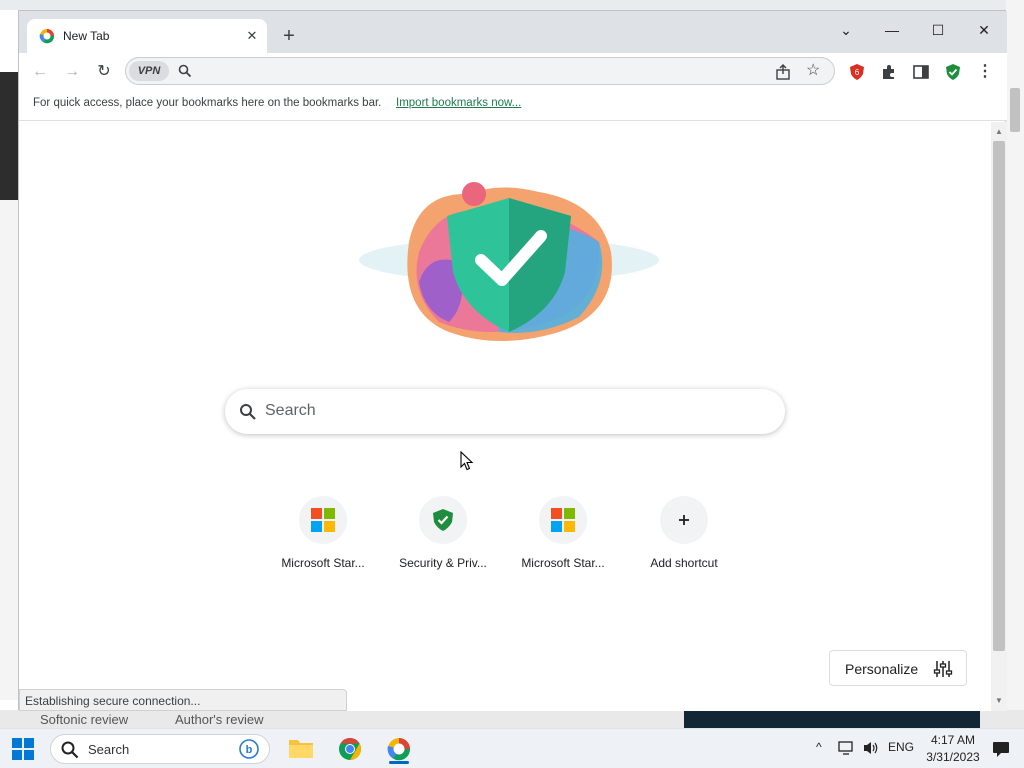 The width and height of the screenshot is (1024, 768). I want to click on tray-overflow-chevron-icon: ^, so click(819, 747).